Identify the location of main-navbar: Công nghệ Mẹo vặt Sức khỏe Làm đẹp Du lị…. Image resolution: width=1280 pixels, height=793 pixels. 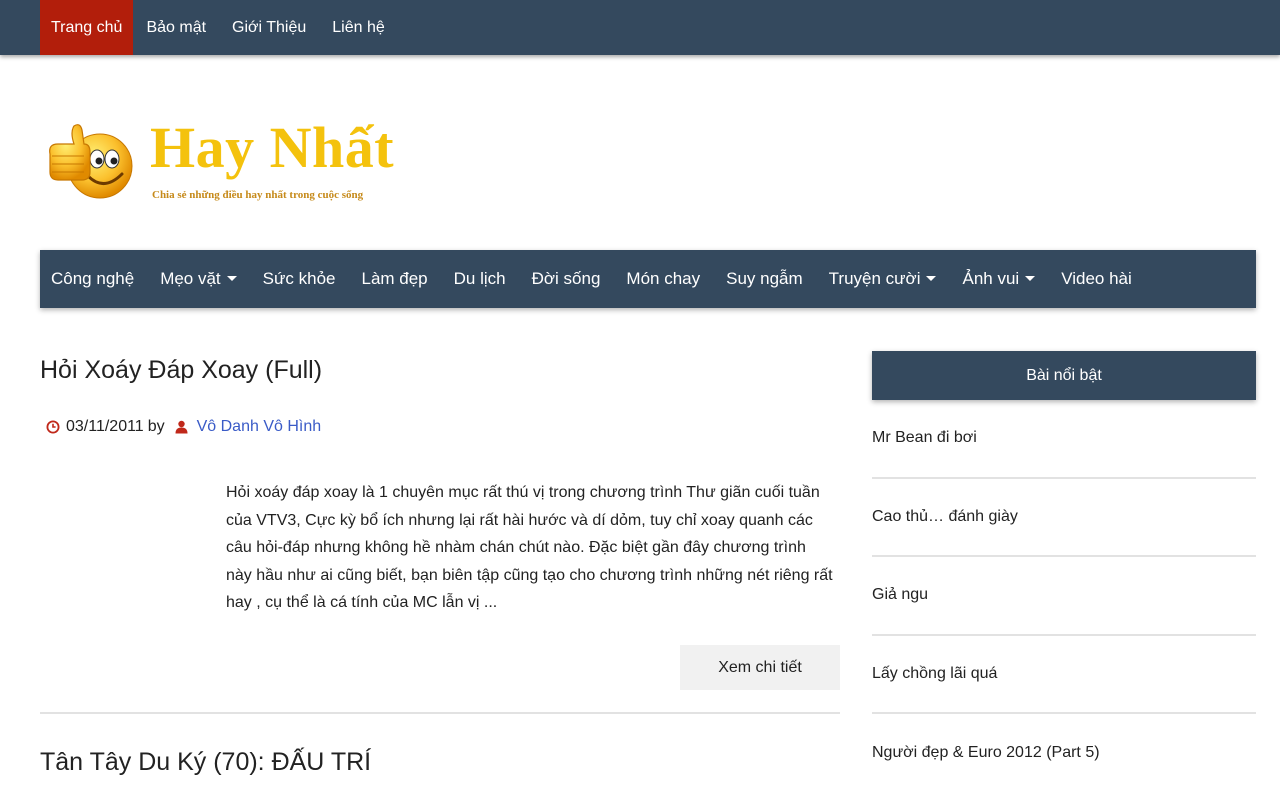
(648, 279).